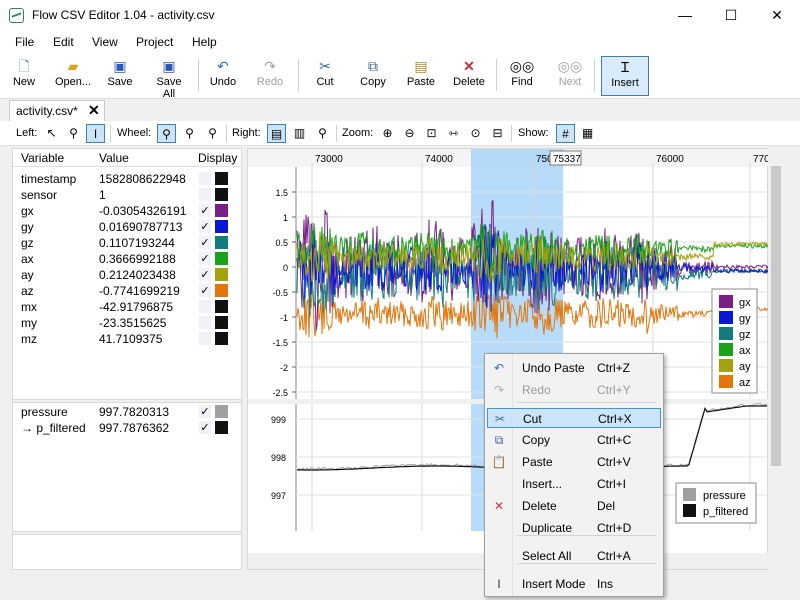 This screenshot has width=800, height=600. I want to click on legend-icon: ▦, so click(587, 133).